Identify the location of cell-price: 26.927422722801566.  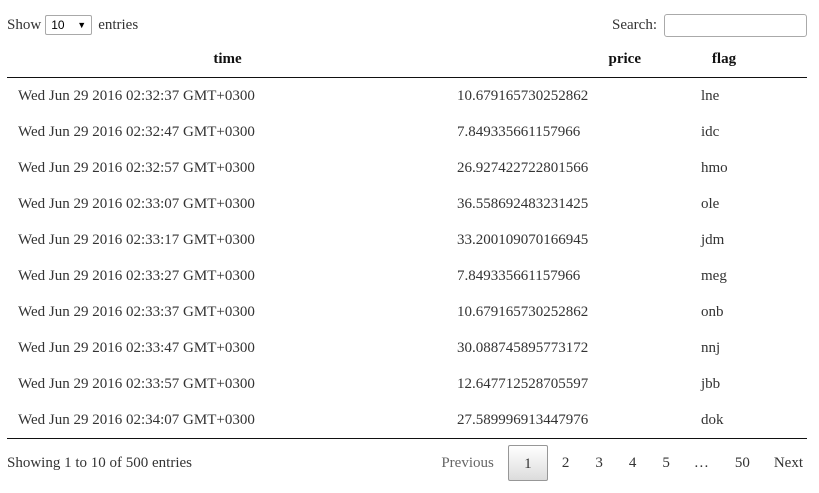
(523, 167).